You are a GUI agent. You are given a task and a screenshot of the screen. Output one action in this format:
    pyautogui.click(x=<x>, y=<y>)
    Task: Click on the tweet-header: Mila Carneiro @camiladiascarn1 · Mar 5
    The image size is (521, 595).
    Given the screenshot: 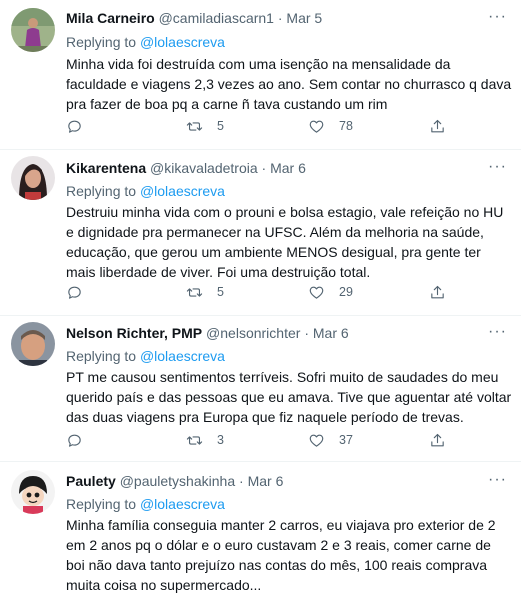 What is the action you would take?
    pyautogui.click(x=194, y=18)
    